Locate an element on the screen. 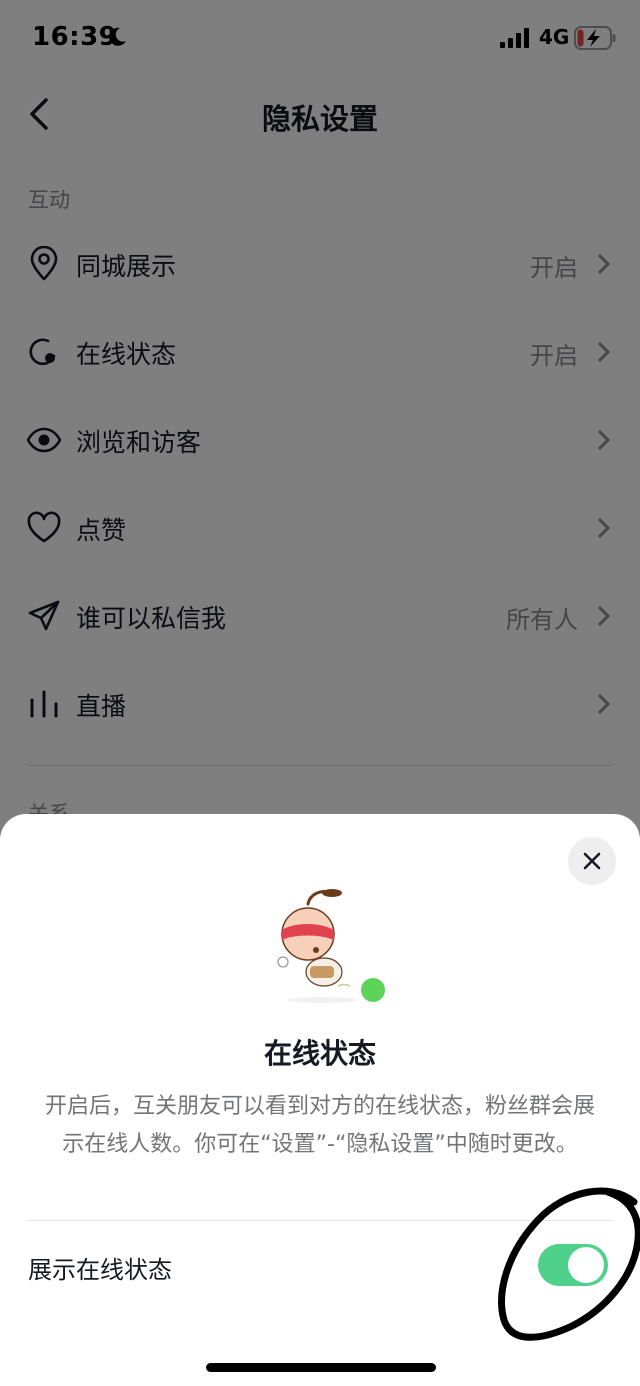  online-indicator-dot is located at coordinates (373, 990).